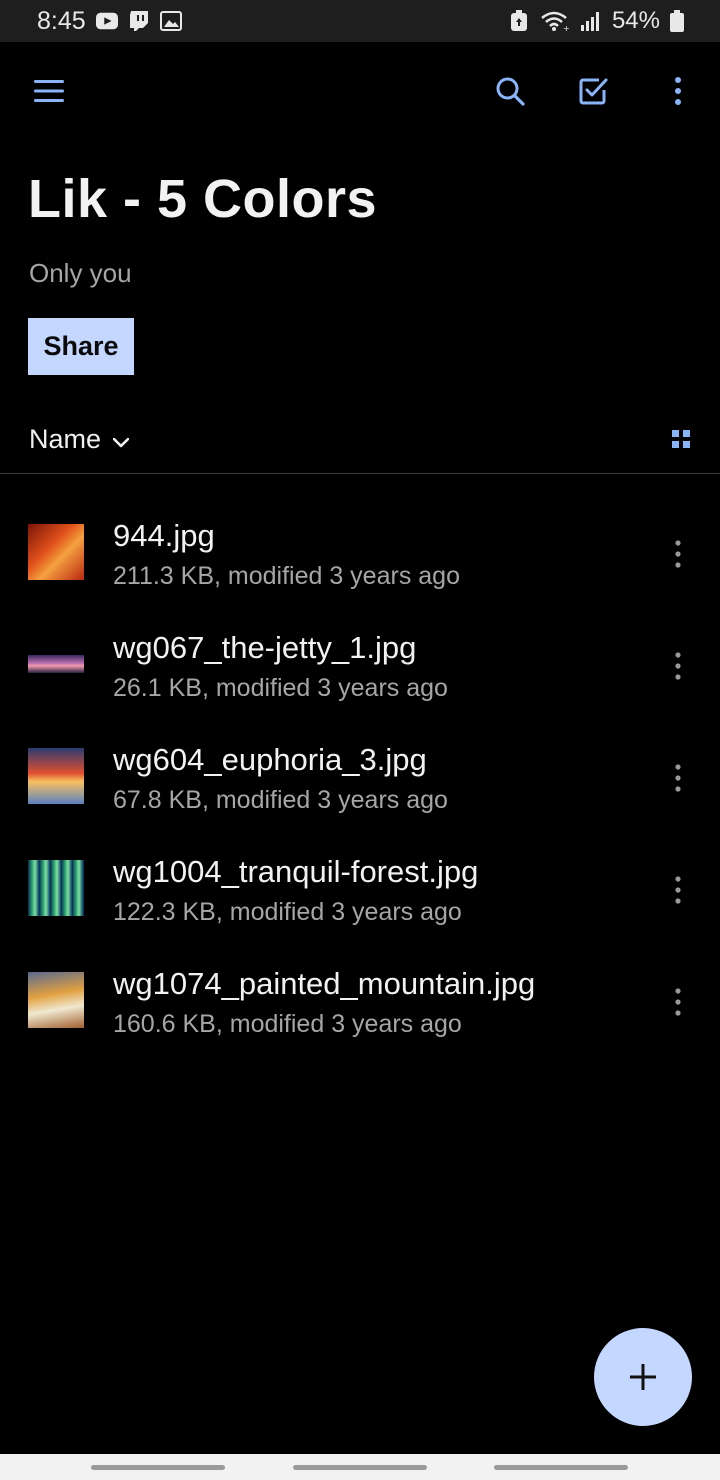  I want to click on youtube-icon, so click(106, 21).